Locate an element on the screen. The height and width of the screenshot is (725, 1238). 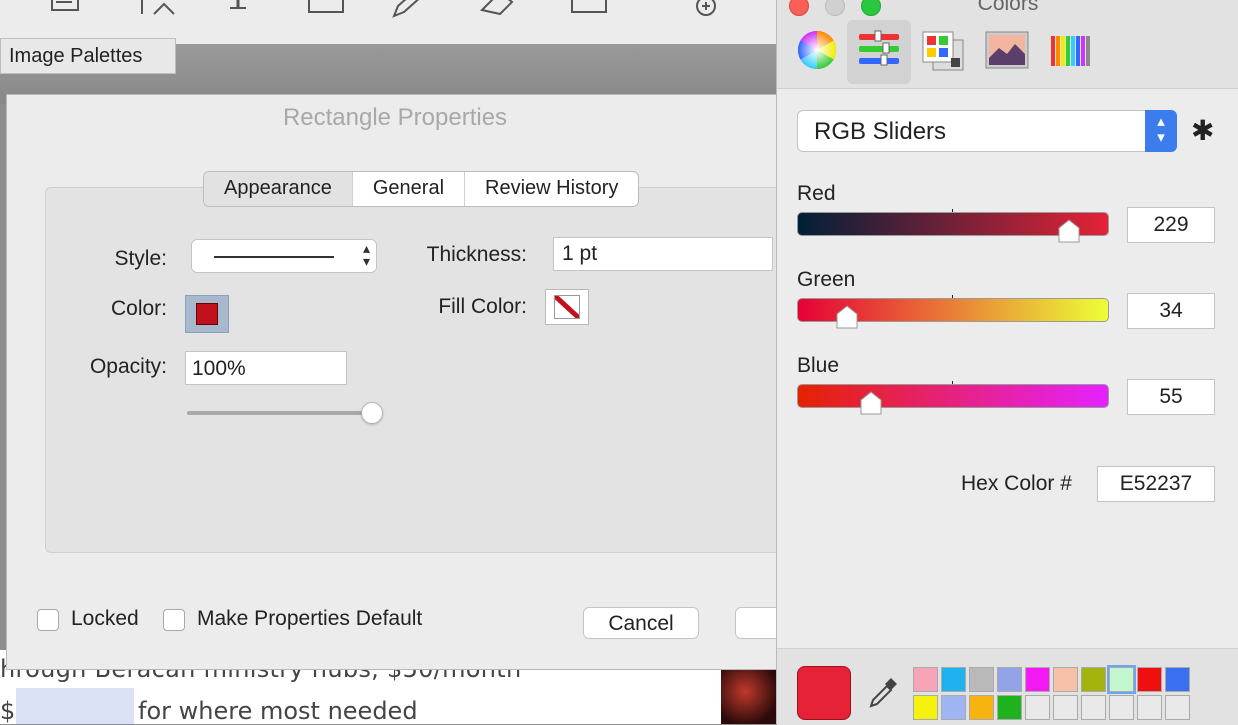
color-wheel-icon is located at coordinates (817, 50).